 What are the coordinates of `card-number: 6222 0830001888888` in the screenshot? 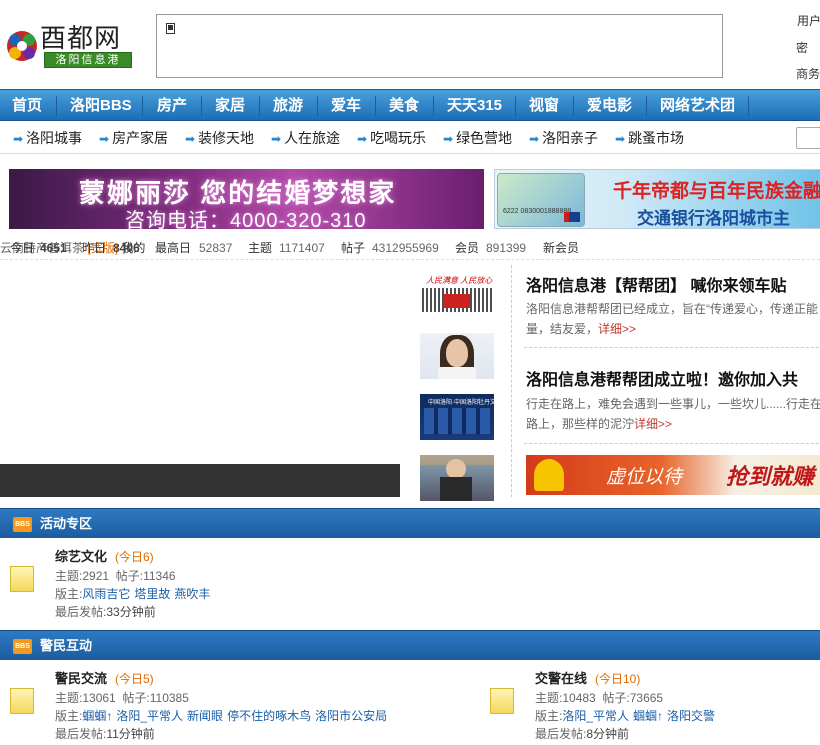 It's located at (537, 211).